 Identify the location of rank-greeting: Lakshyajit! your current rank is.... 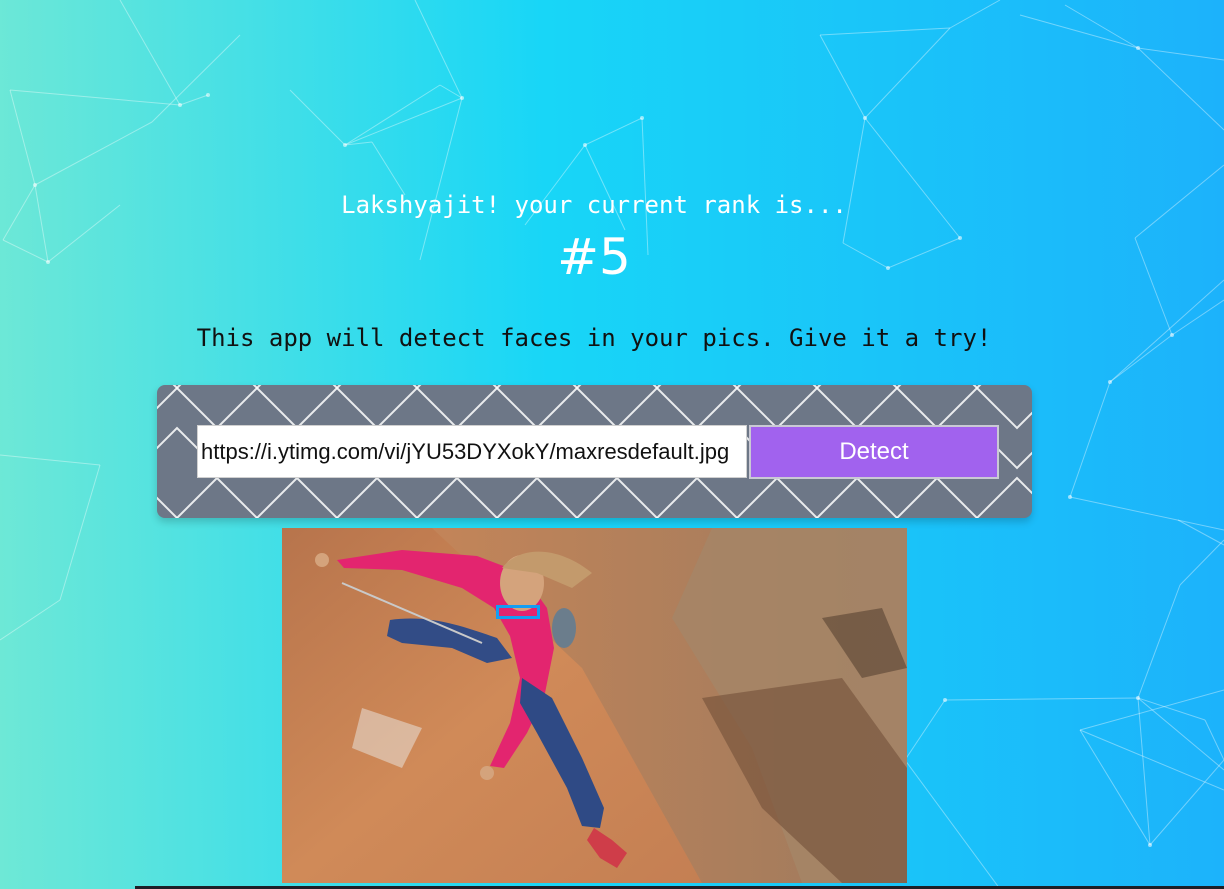
(594, 205).